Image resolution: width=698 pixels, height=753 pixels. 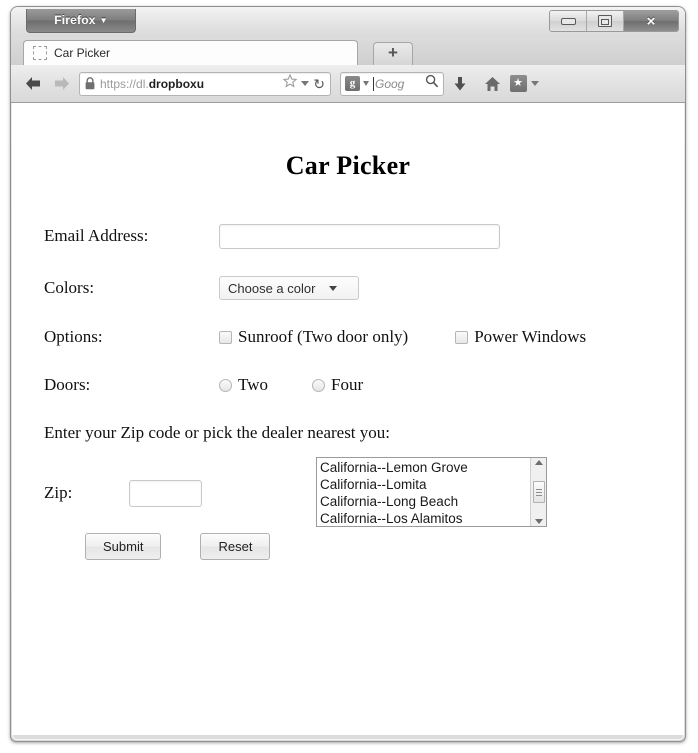 I want to click on power-windows-option: Power Windows, so click(x=520, y=337).